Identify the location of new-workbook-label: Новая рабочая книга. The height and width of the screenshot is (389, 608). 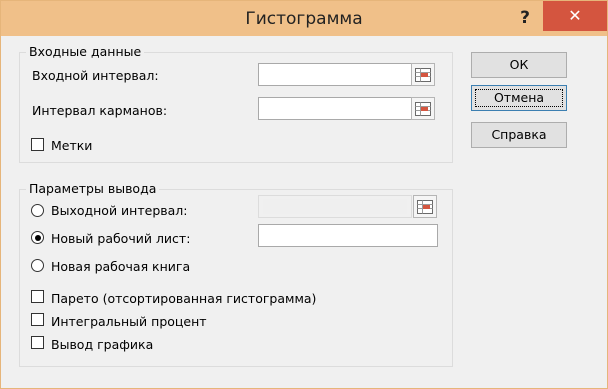
(120, 266).